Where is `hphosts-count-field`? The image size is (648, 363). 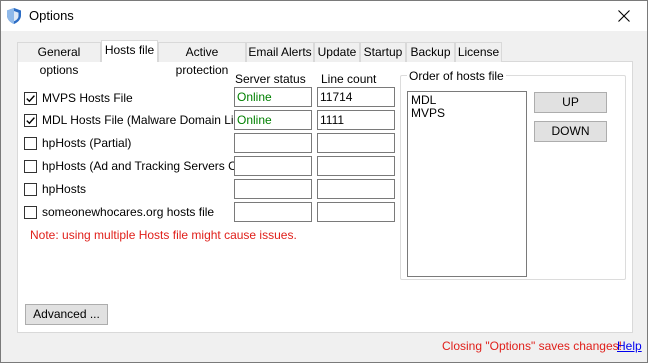 hphosts-count-field is located at coordinates (356, 189).